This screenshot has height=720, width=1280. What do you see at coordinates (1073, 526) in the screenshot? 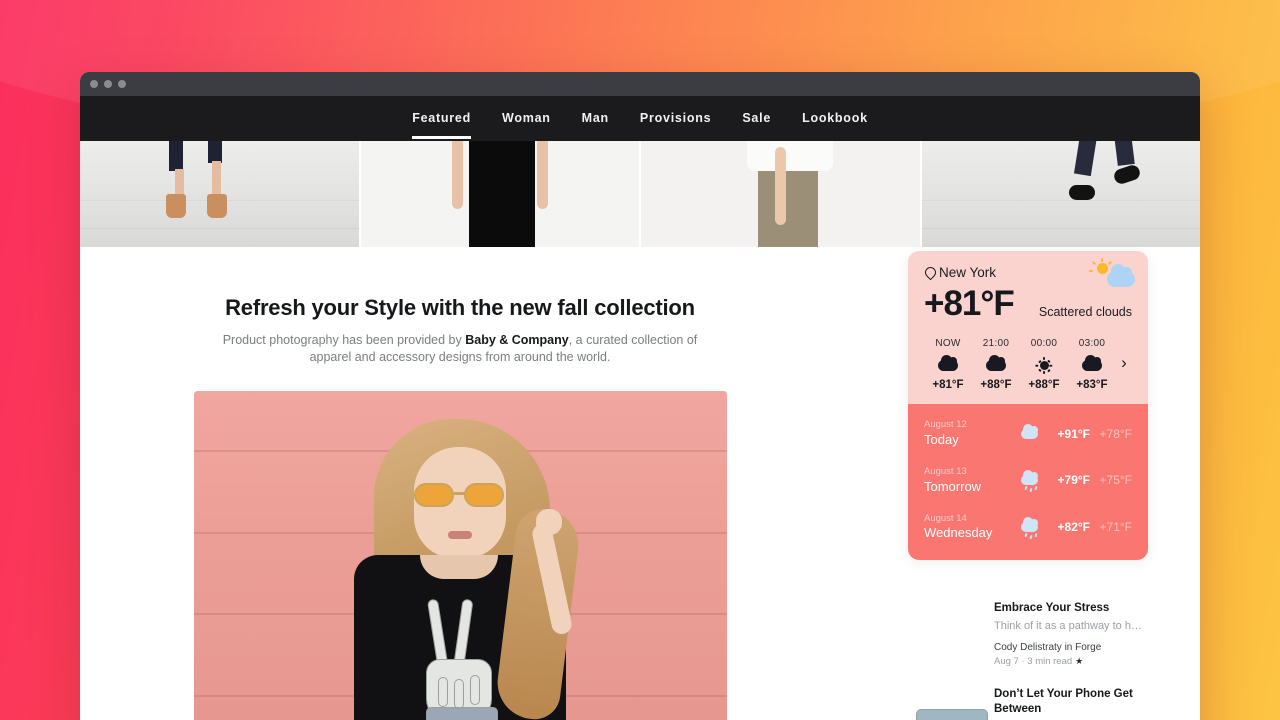
I see `forecast-high: +82°F` at bounding box center [1073, 526].